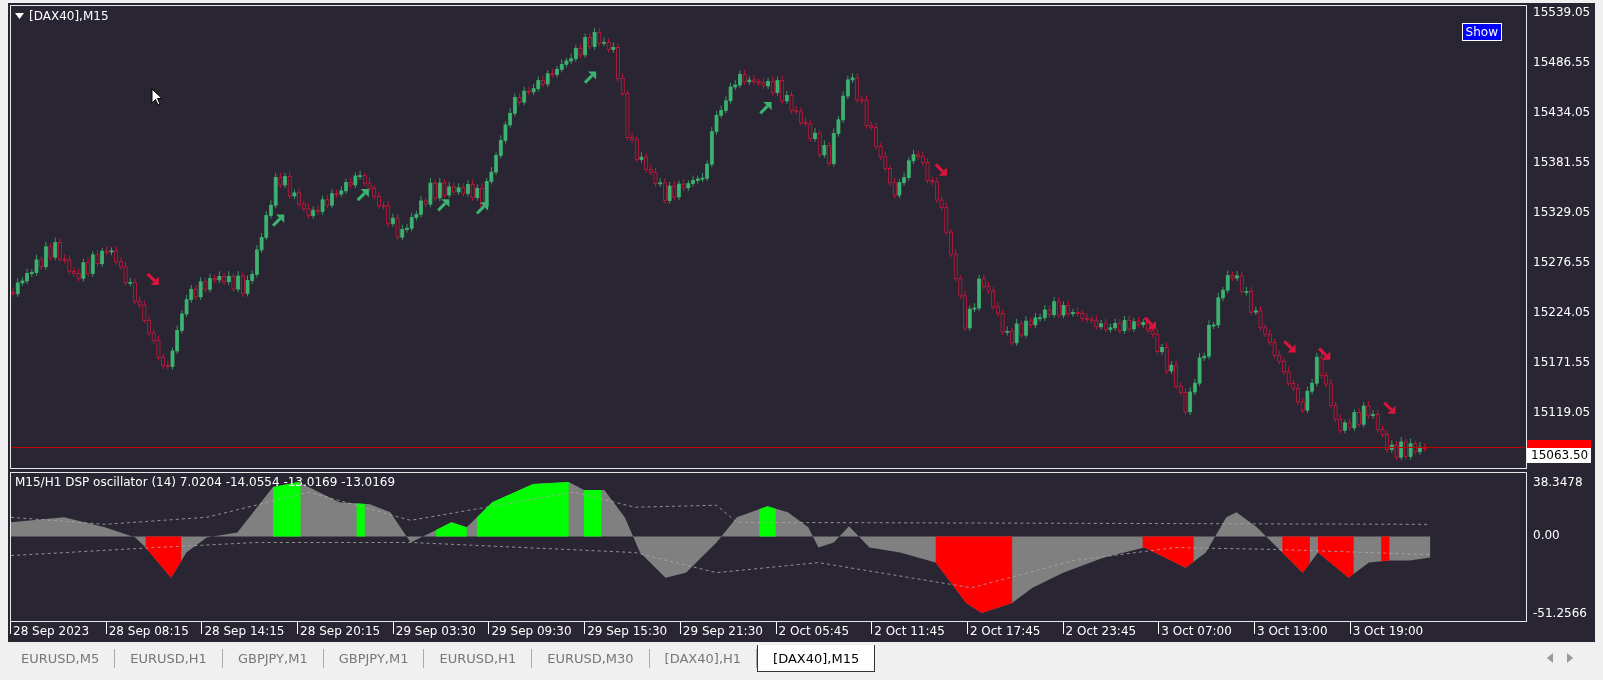 This screenshot has width=1603, height=680. I want to click on chart-tab: EURUSD,M30, so click(591, 658).